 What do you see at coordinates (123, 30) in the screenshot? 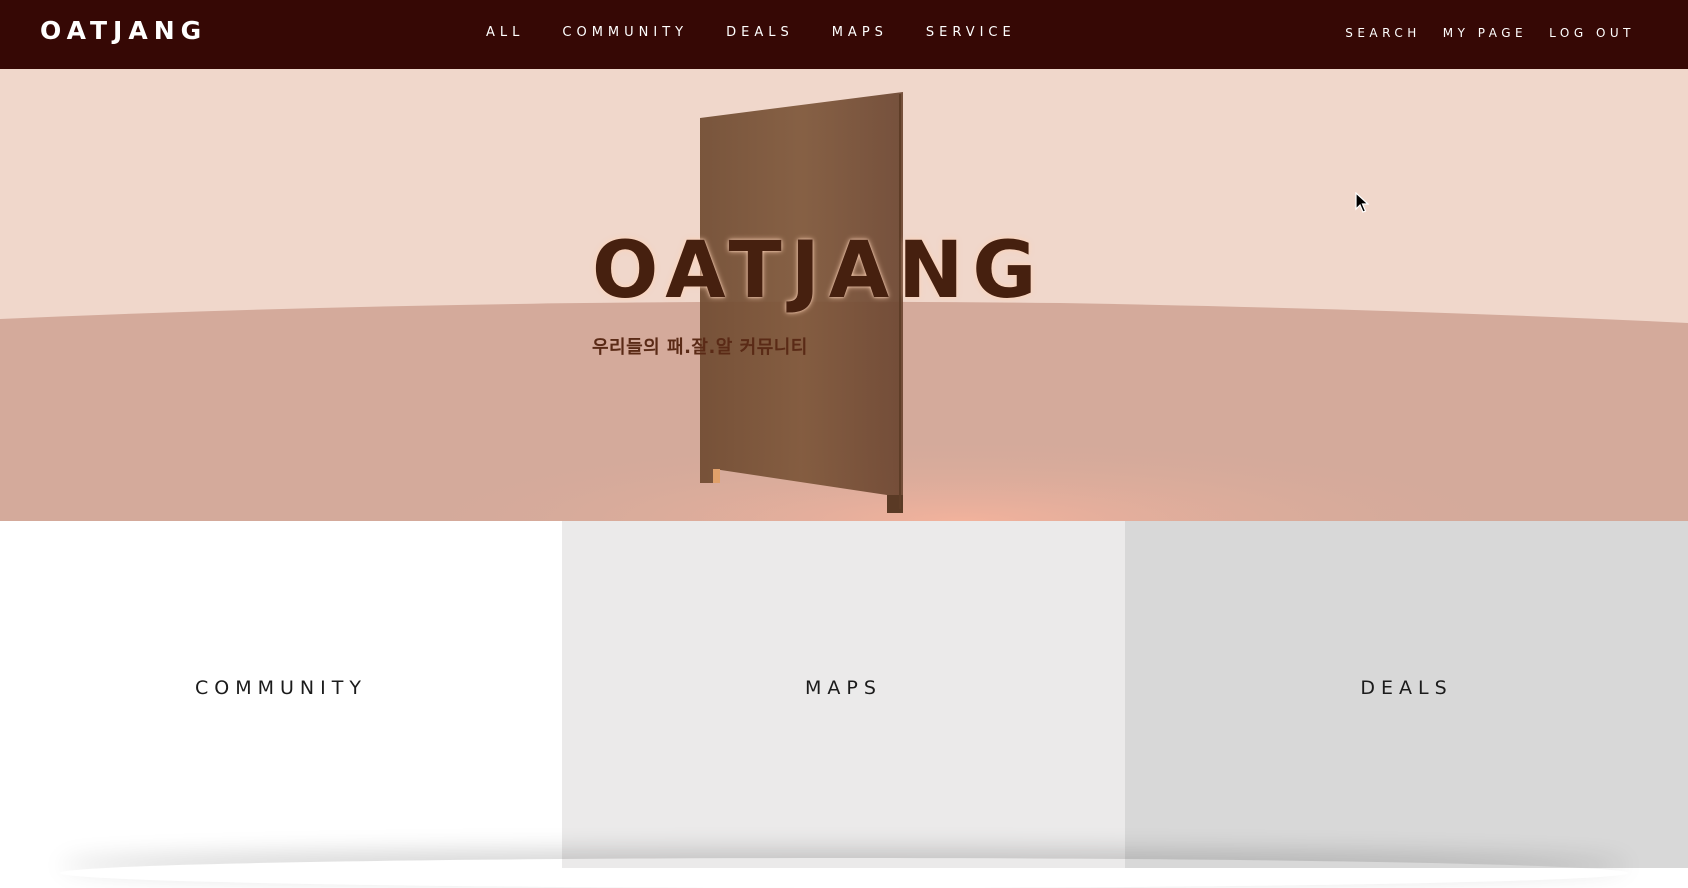
I see `site-logo: OATJANG` at bounding box center [123, 30].